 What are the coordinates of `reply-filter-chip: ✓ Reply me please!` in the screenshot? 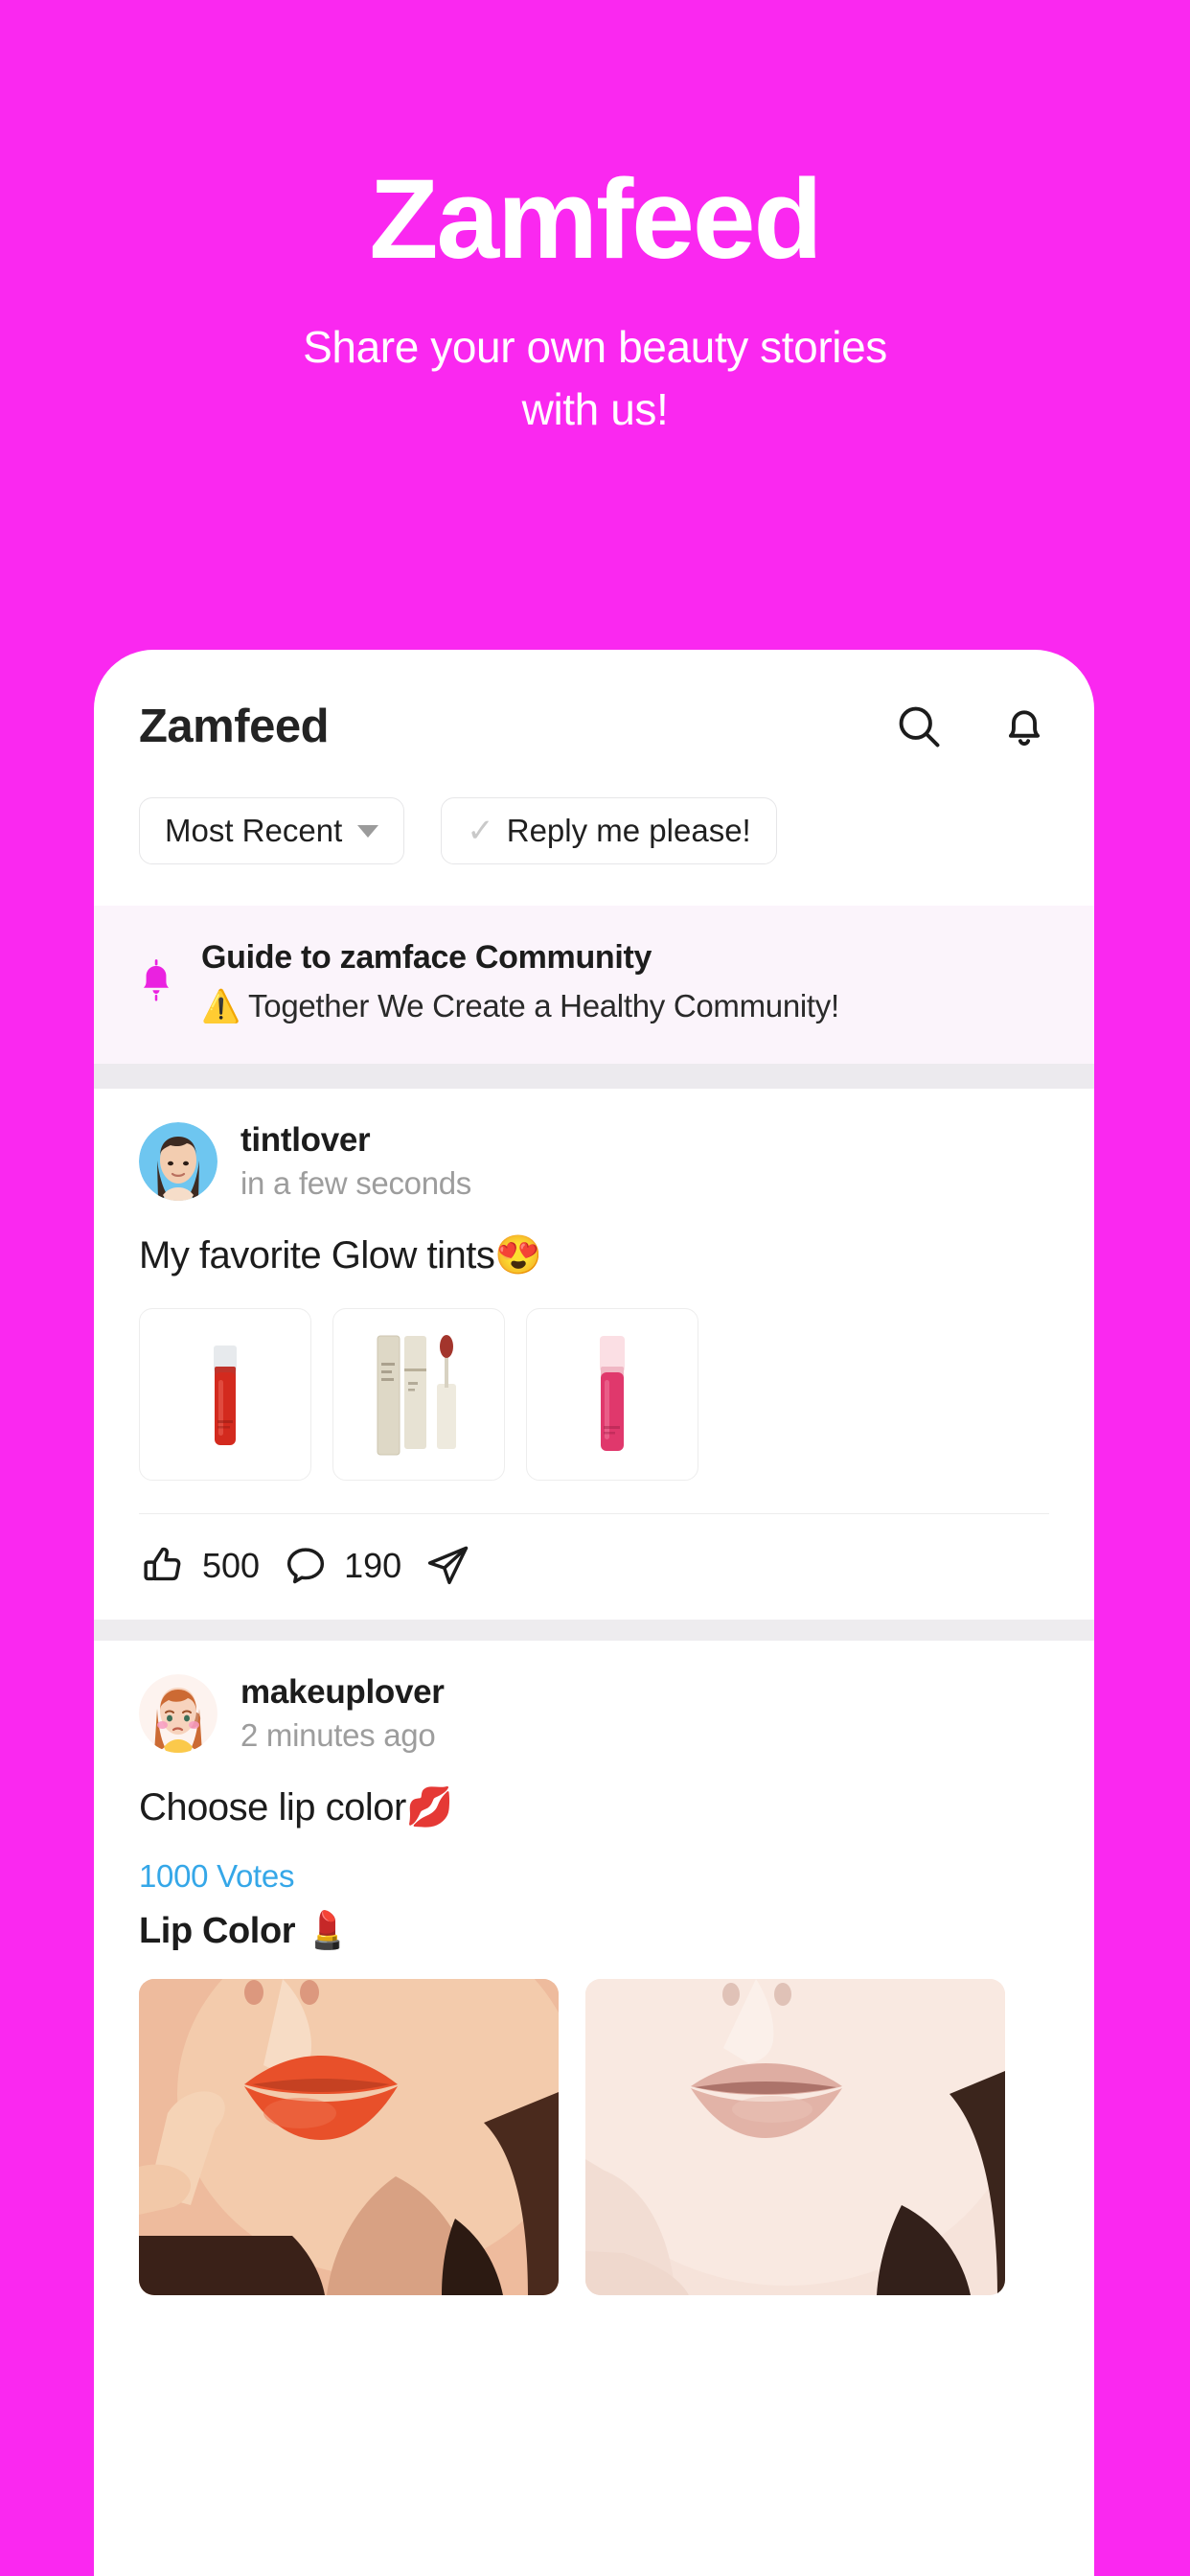 It's located at (609, 830).